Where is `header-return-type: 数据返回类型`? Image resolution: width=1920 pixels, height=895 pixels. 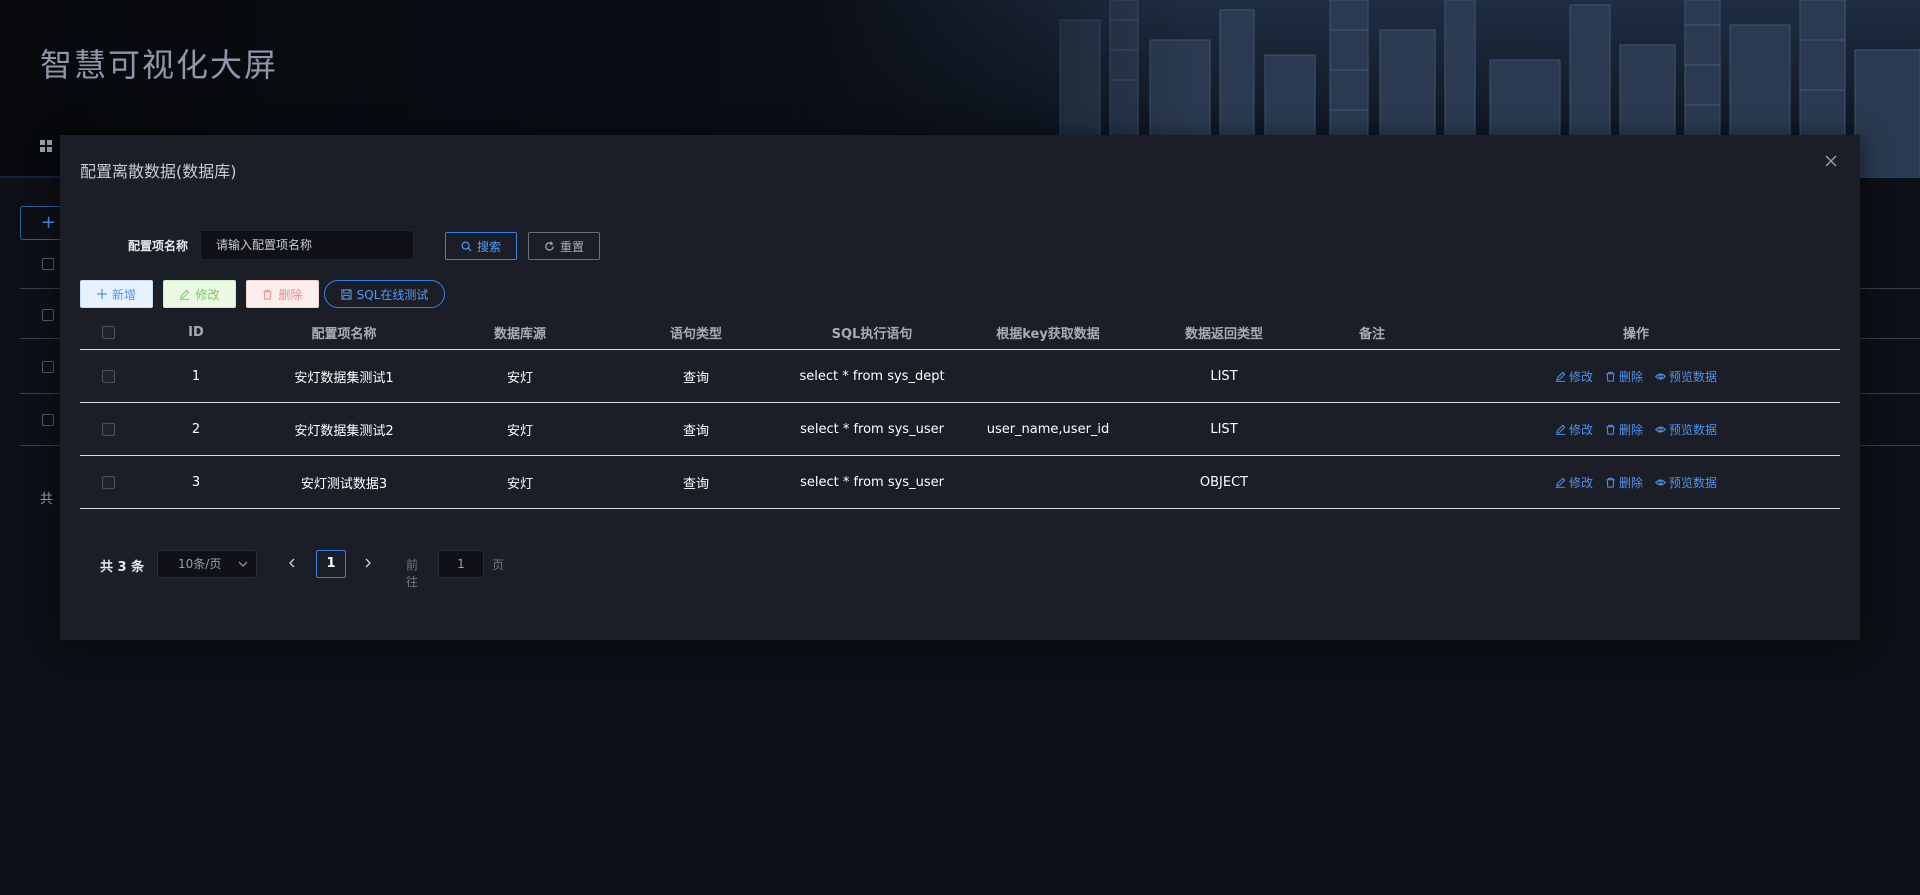 header-return-type: 数据返回类型 is located at coordinates (1223, 334).